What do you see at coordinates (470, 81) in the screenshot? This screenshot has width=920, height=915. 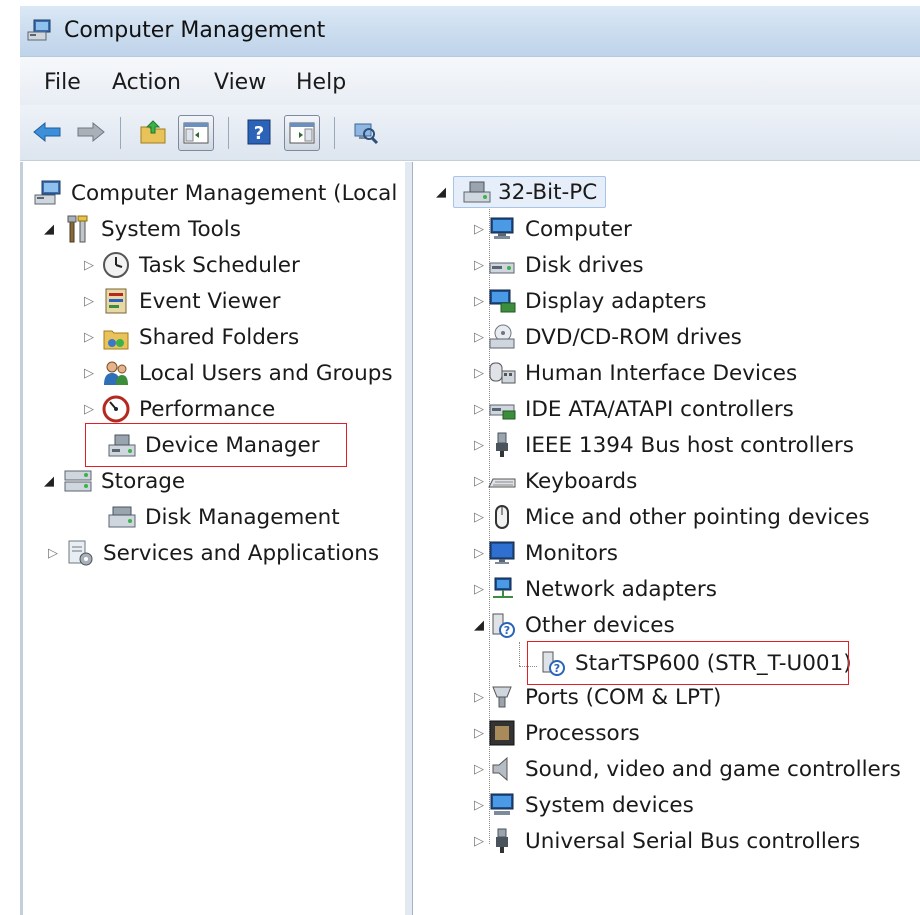 I see `menu-bar: File Action View Help` at bounding box center [470, 81].